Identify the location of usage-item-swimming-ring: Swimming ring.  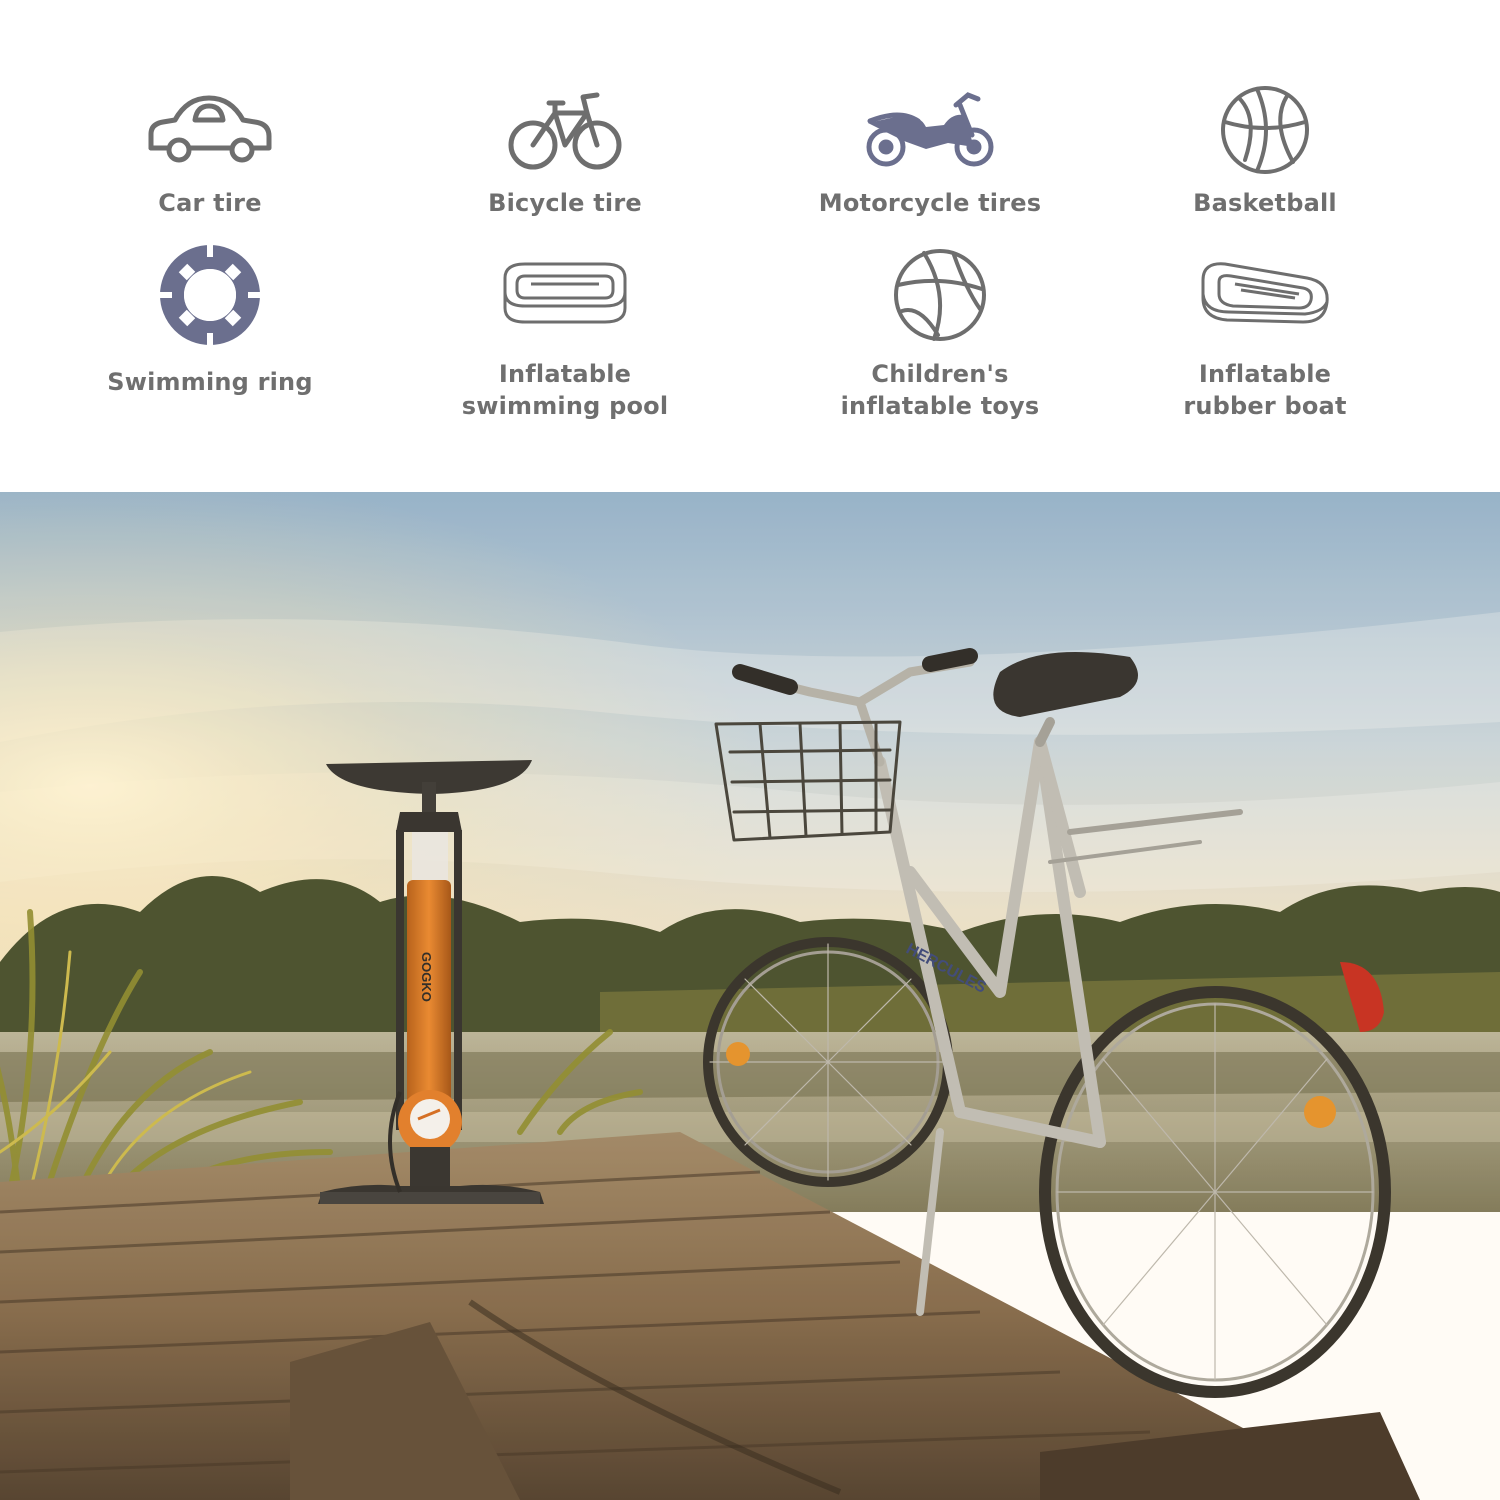
(210, 347).